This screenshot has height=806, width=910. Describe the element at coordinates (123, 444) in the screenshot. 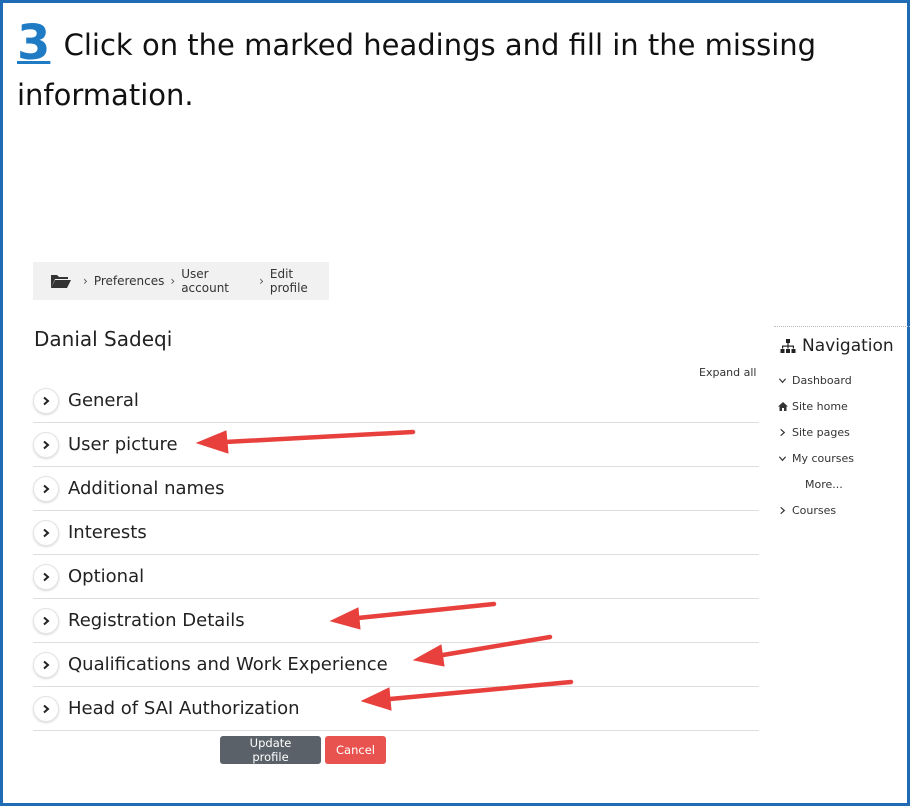

I see `section-label: User picture` at that location.